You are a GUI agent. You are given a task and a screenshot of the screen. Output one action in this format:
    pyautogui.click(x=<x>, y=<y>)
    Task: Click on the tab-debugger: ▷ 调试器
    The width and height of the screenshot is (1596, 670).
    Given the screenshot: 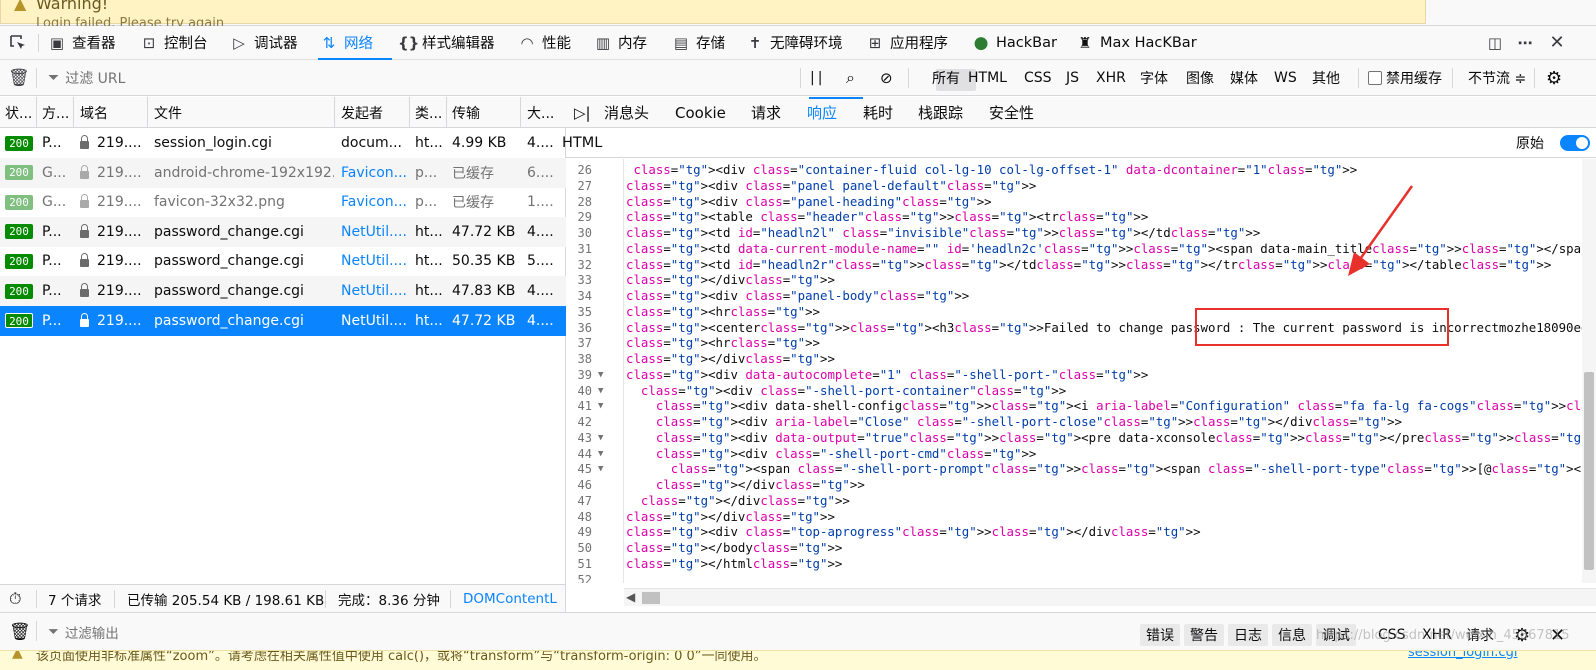 What is the action you would take?
    pyautogui.click(x=263, y=42)
    